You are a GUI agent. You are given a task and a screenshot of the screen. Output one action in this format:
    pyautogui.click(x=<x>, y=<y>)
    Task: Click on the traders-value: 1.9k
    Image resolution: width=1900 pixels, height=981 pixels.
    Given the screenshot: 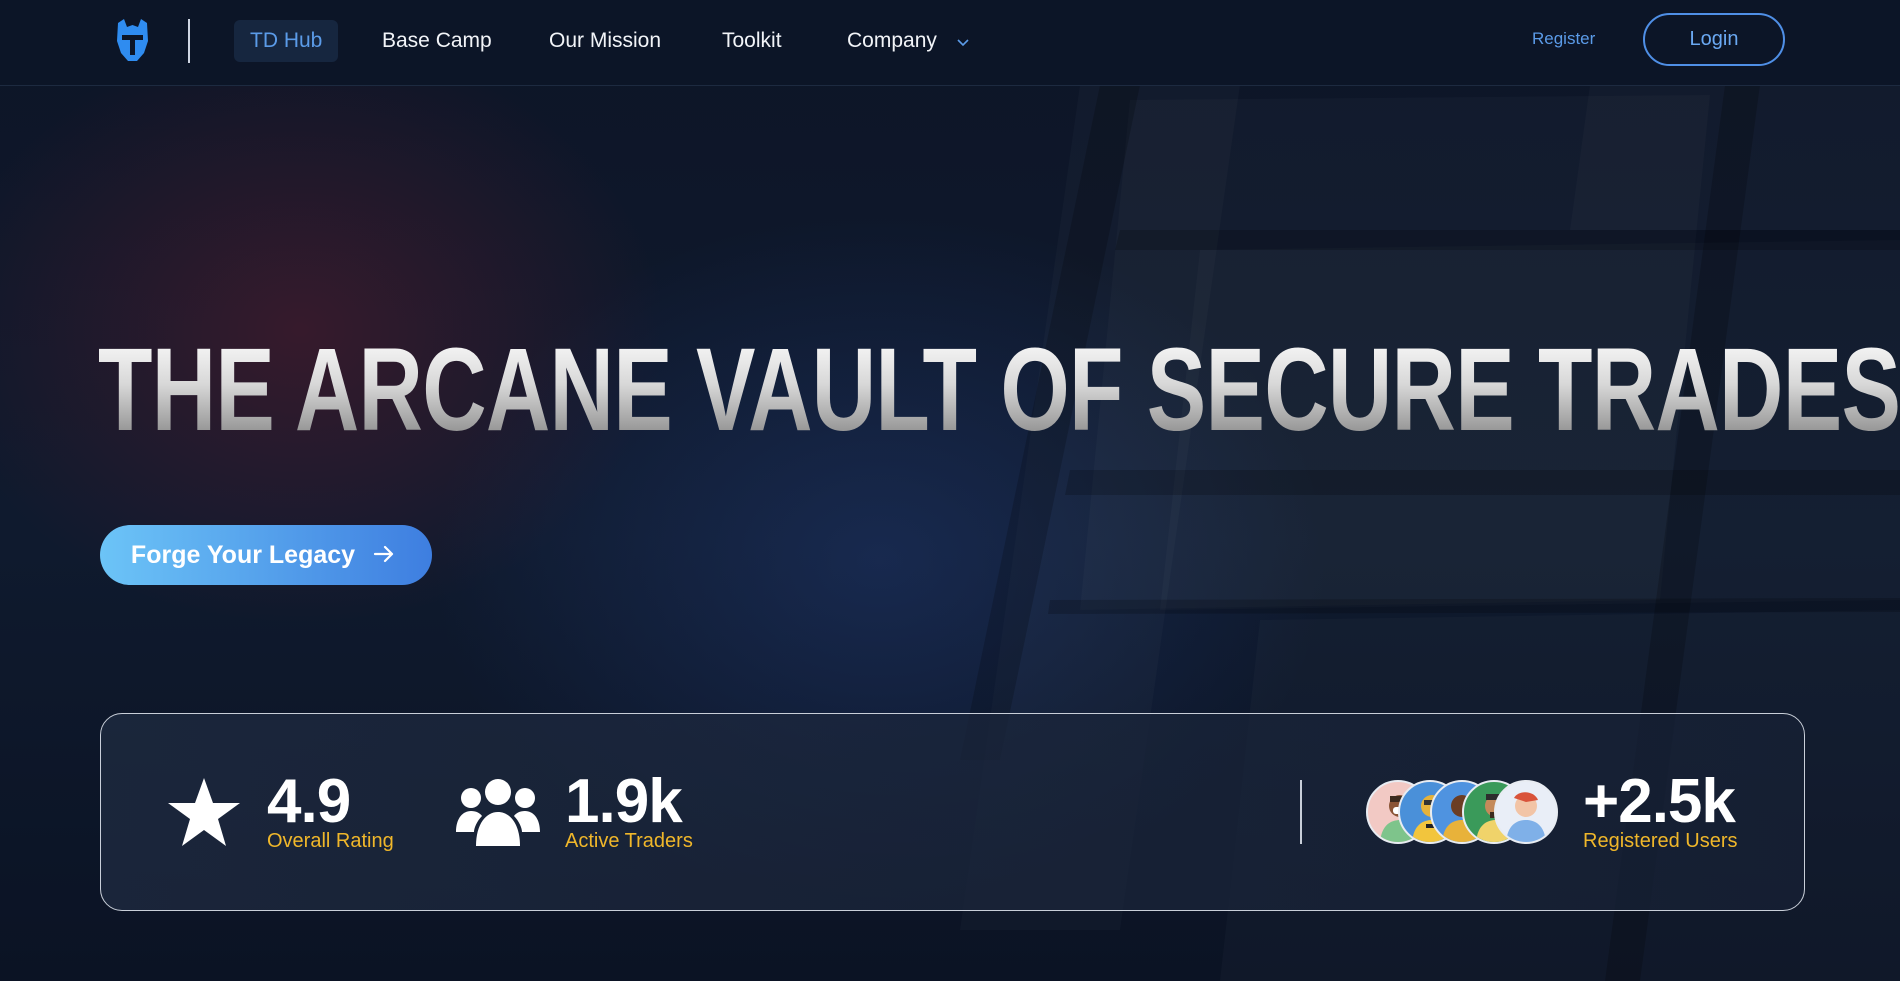 What is the action you would take?
    pyautogui.click(x=624, y=801)
    